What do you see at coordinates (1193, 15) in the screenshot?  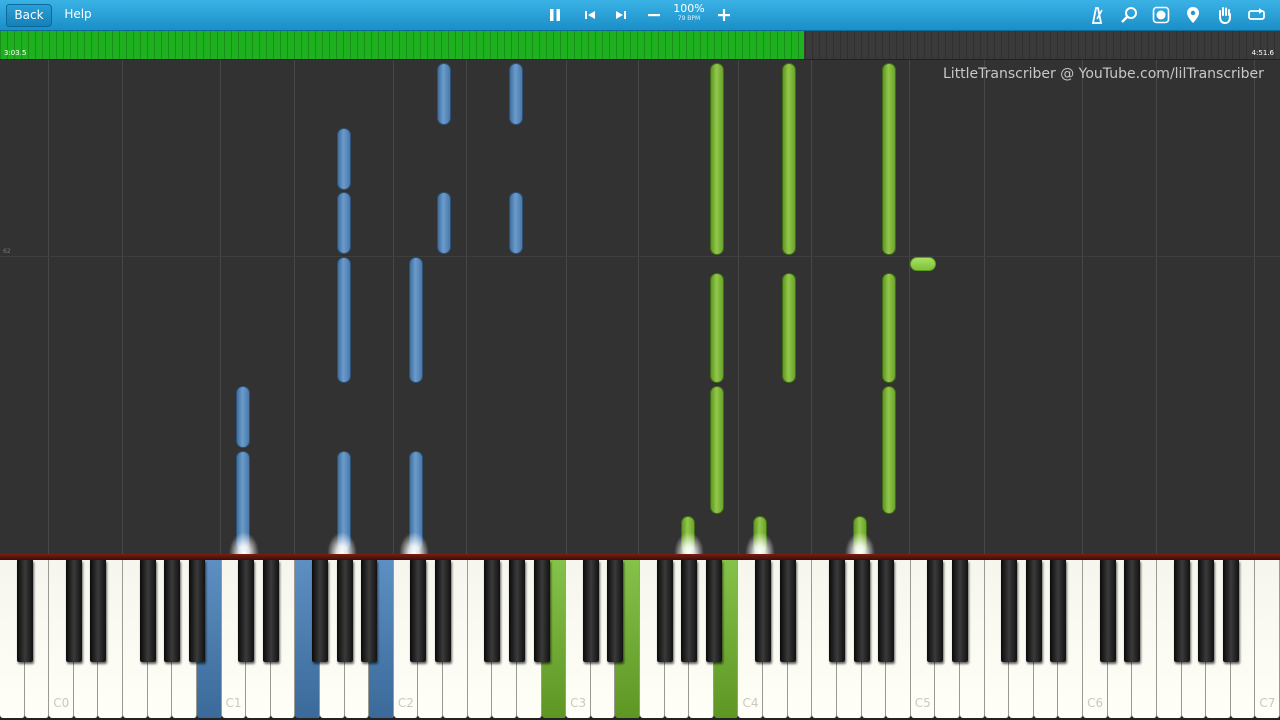 I see `location-pin-icon` at bounding box center [1193, 15].